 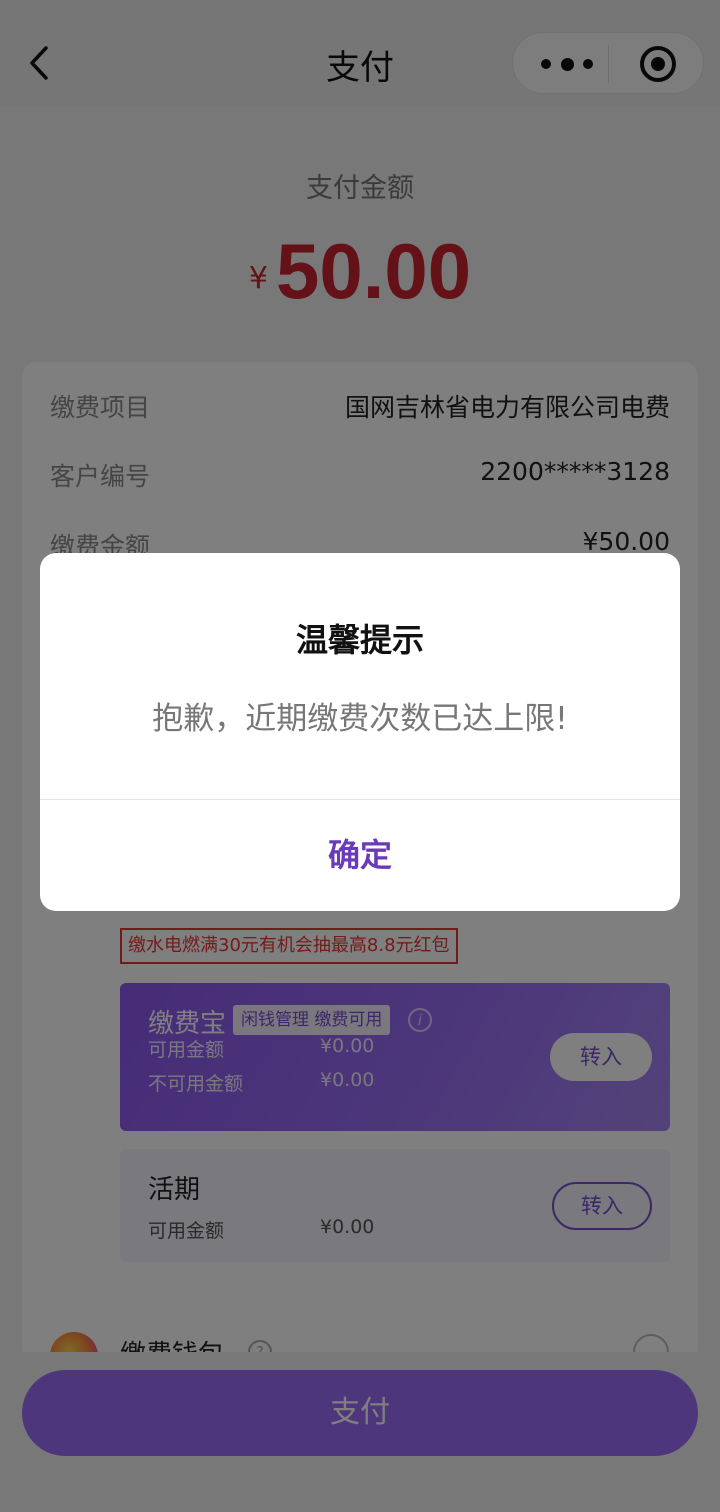 I want to click on dialog-message: 抱歉，近期缴费次数已达上限!, so click(x=360, y=719).